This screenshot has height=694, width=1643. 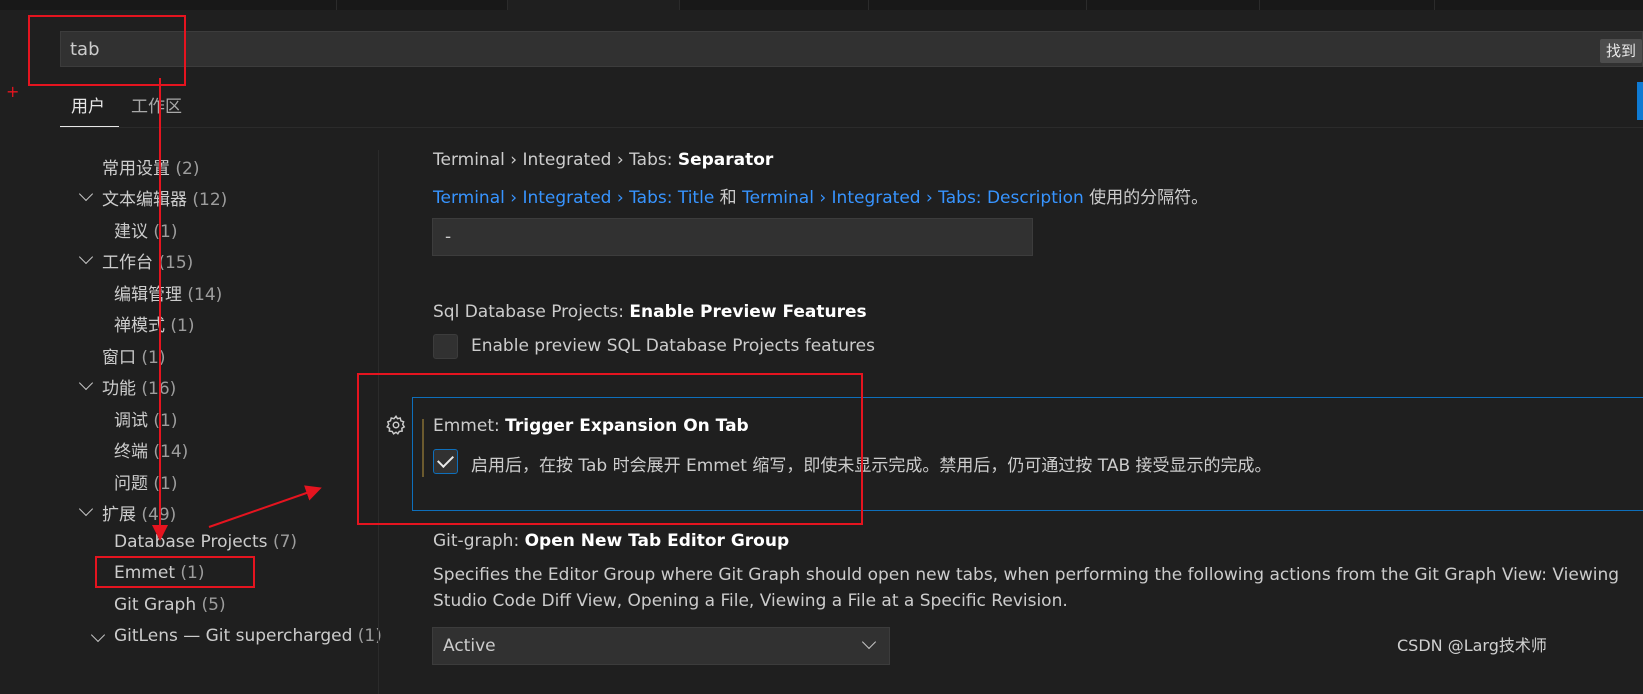 What do you see at coordinates (237, 309) in the screenshot?
I see `annotation-arrows` at bounding box center [237, 309].